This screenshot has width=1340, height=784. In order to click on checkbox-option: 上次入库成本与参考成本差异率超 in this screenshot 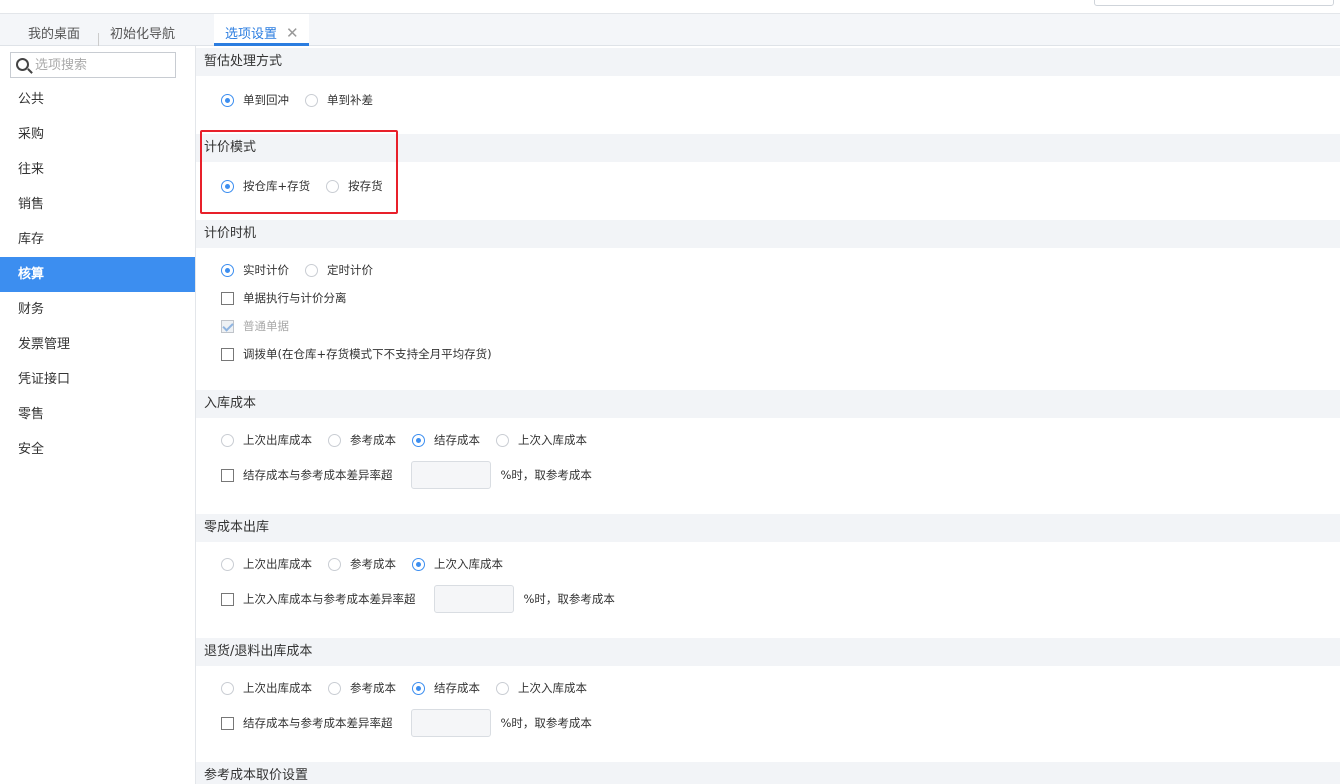, I will do `click(318, 599)`.